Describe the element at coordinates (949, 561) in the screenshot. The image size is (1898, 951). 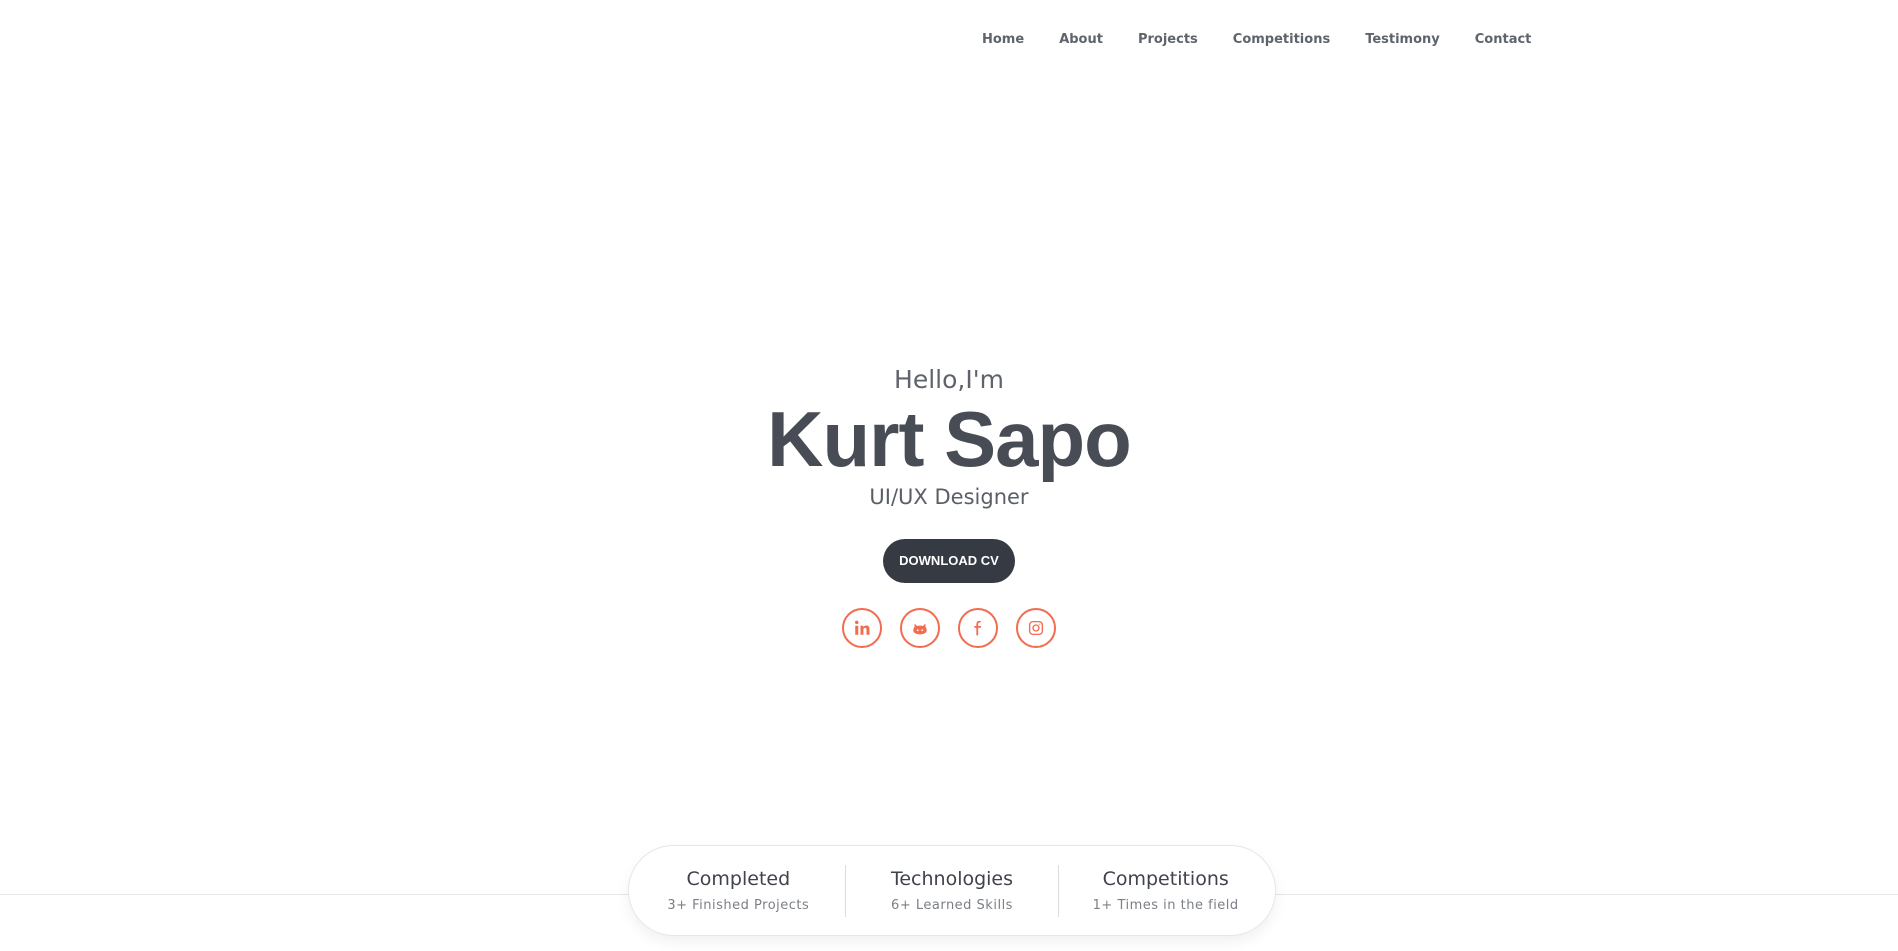
I see `download-cv-button: DOWNLOAD CV` at that location.